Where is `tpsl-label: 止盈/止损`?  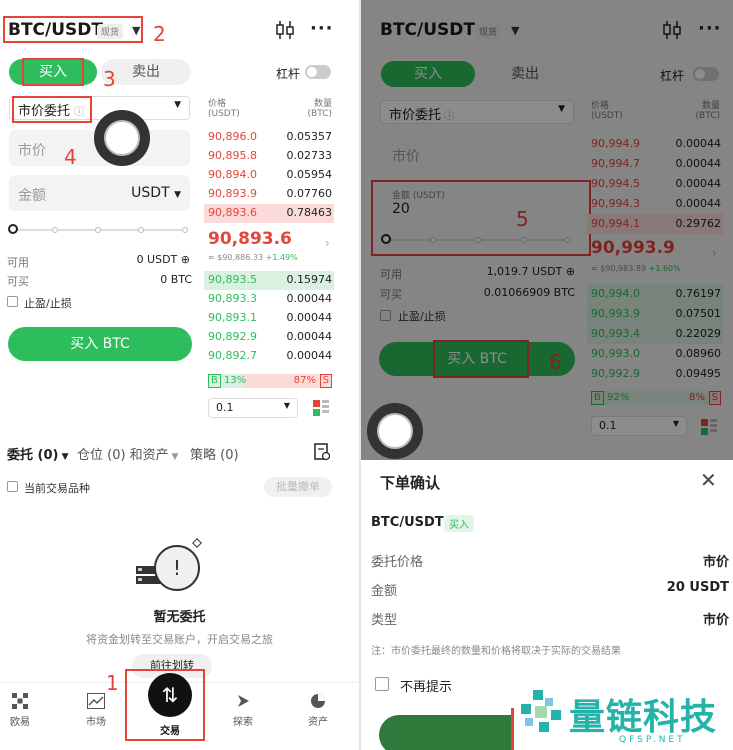 tpsl-label: 止盈/止损 is located at coordinates (48, 303).